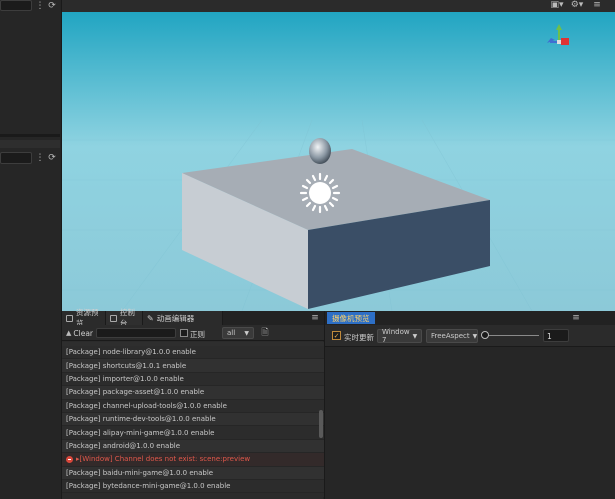  I want to click on console-tab-bar: 资源预览 控制台 ✎ 动画编辑器 ≡, so click(193, 318).